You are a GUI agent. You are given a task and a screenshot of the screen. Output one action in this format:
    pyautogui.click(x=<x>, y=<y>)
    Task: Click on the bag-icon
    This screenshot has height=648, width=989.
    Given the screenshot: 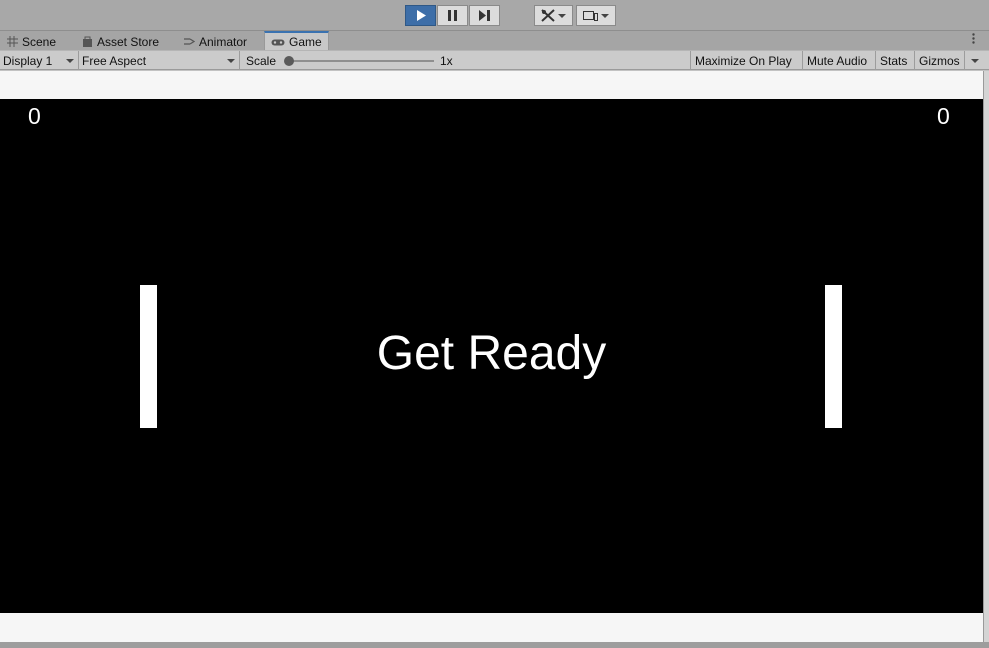 What is the action you would take?
    pyautogui.click(x=87, y=41)
    